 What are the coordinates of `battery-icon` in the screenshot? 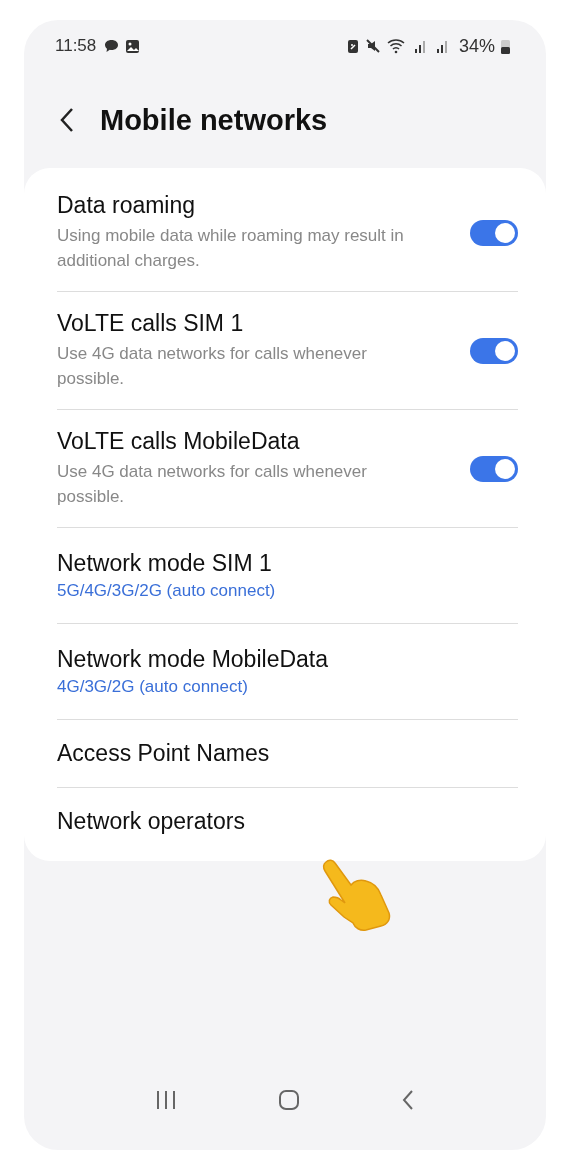 It's located at (505, 46).